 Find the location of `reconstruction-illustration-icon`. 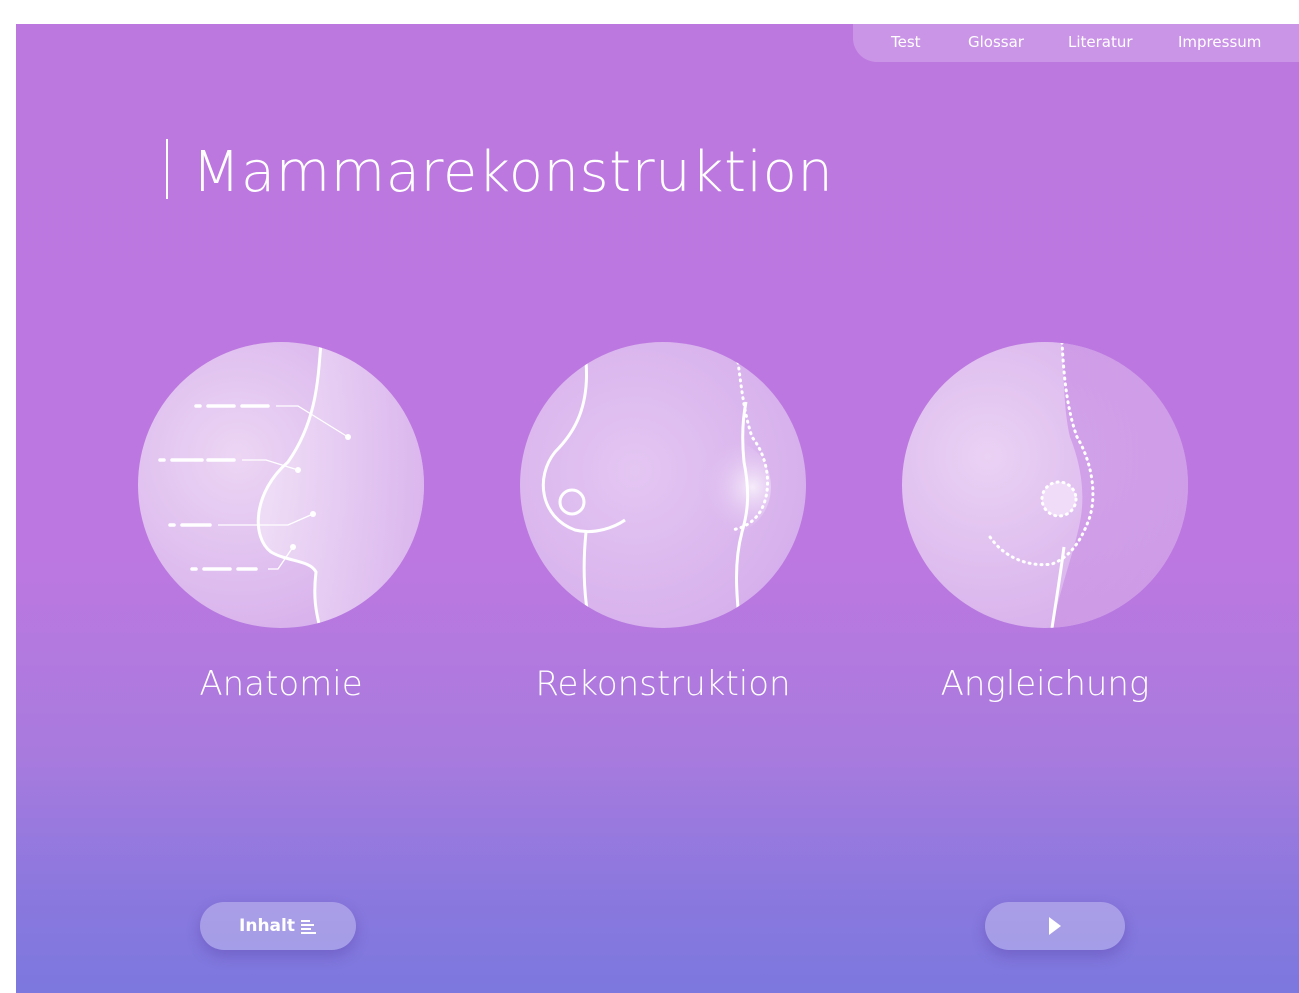

reconstruction-illustration-icon is located at coordinates (663, 485).